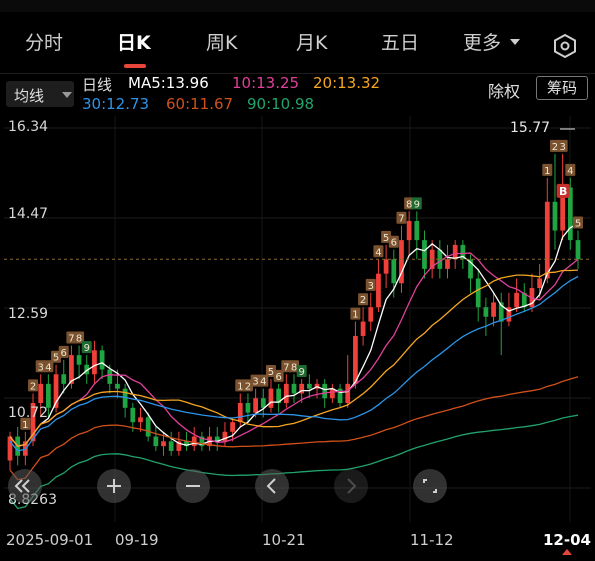 This screenshot has width=595, height=561. What do you see at coordinates (266, 83) in the screenshot?
I see `ma10-value: 10:13.25` at bounding box center [266, 83].